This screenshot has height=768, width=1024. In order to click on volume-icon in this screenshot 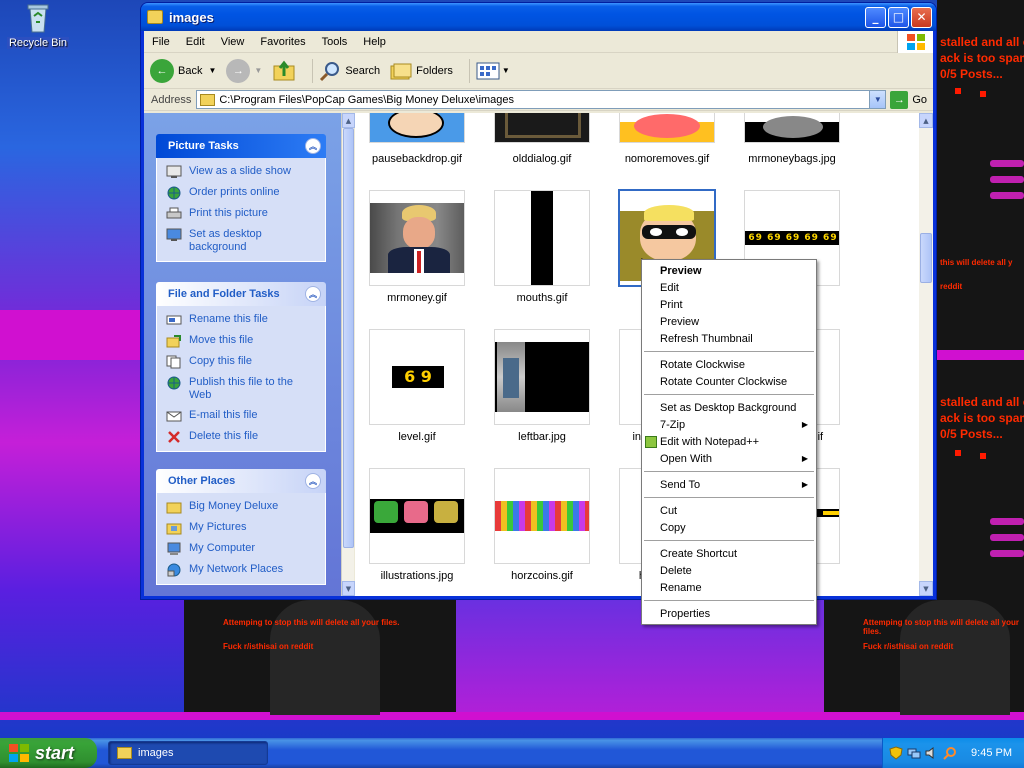, I will do `click(932, 753)`.